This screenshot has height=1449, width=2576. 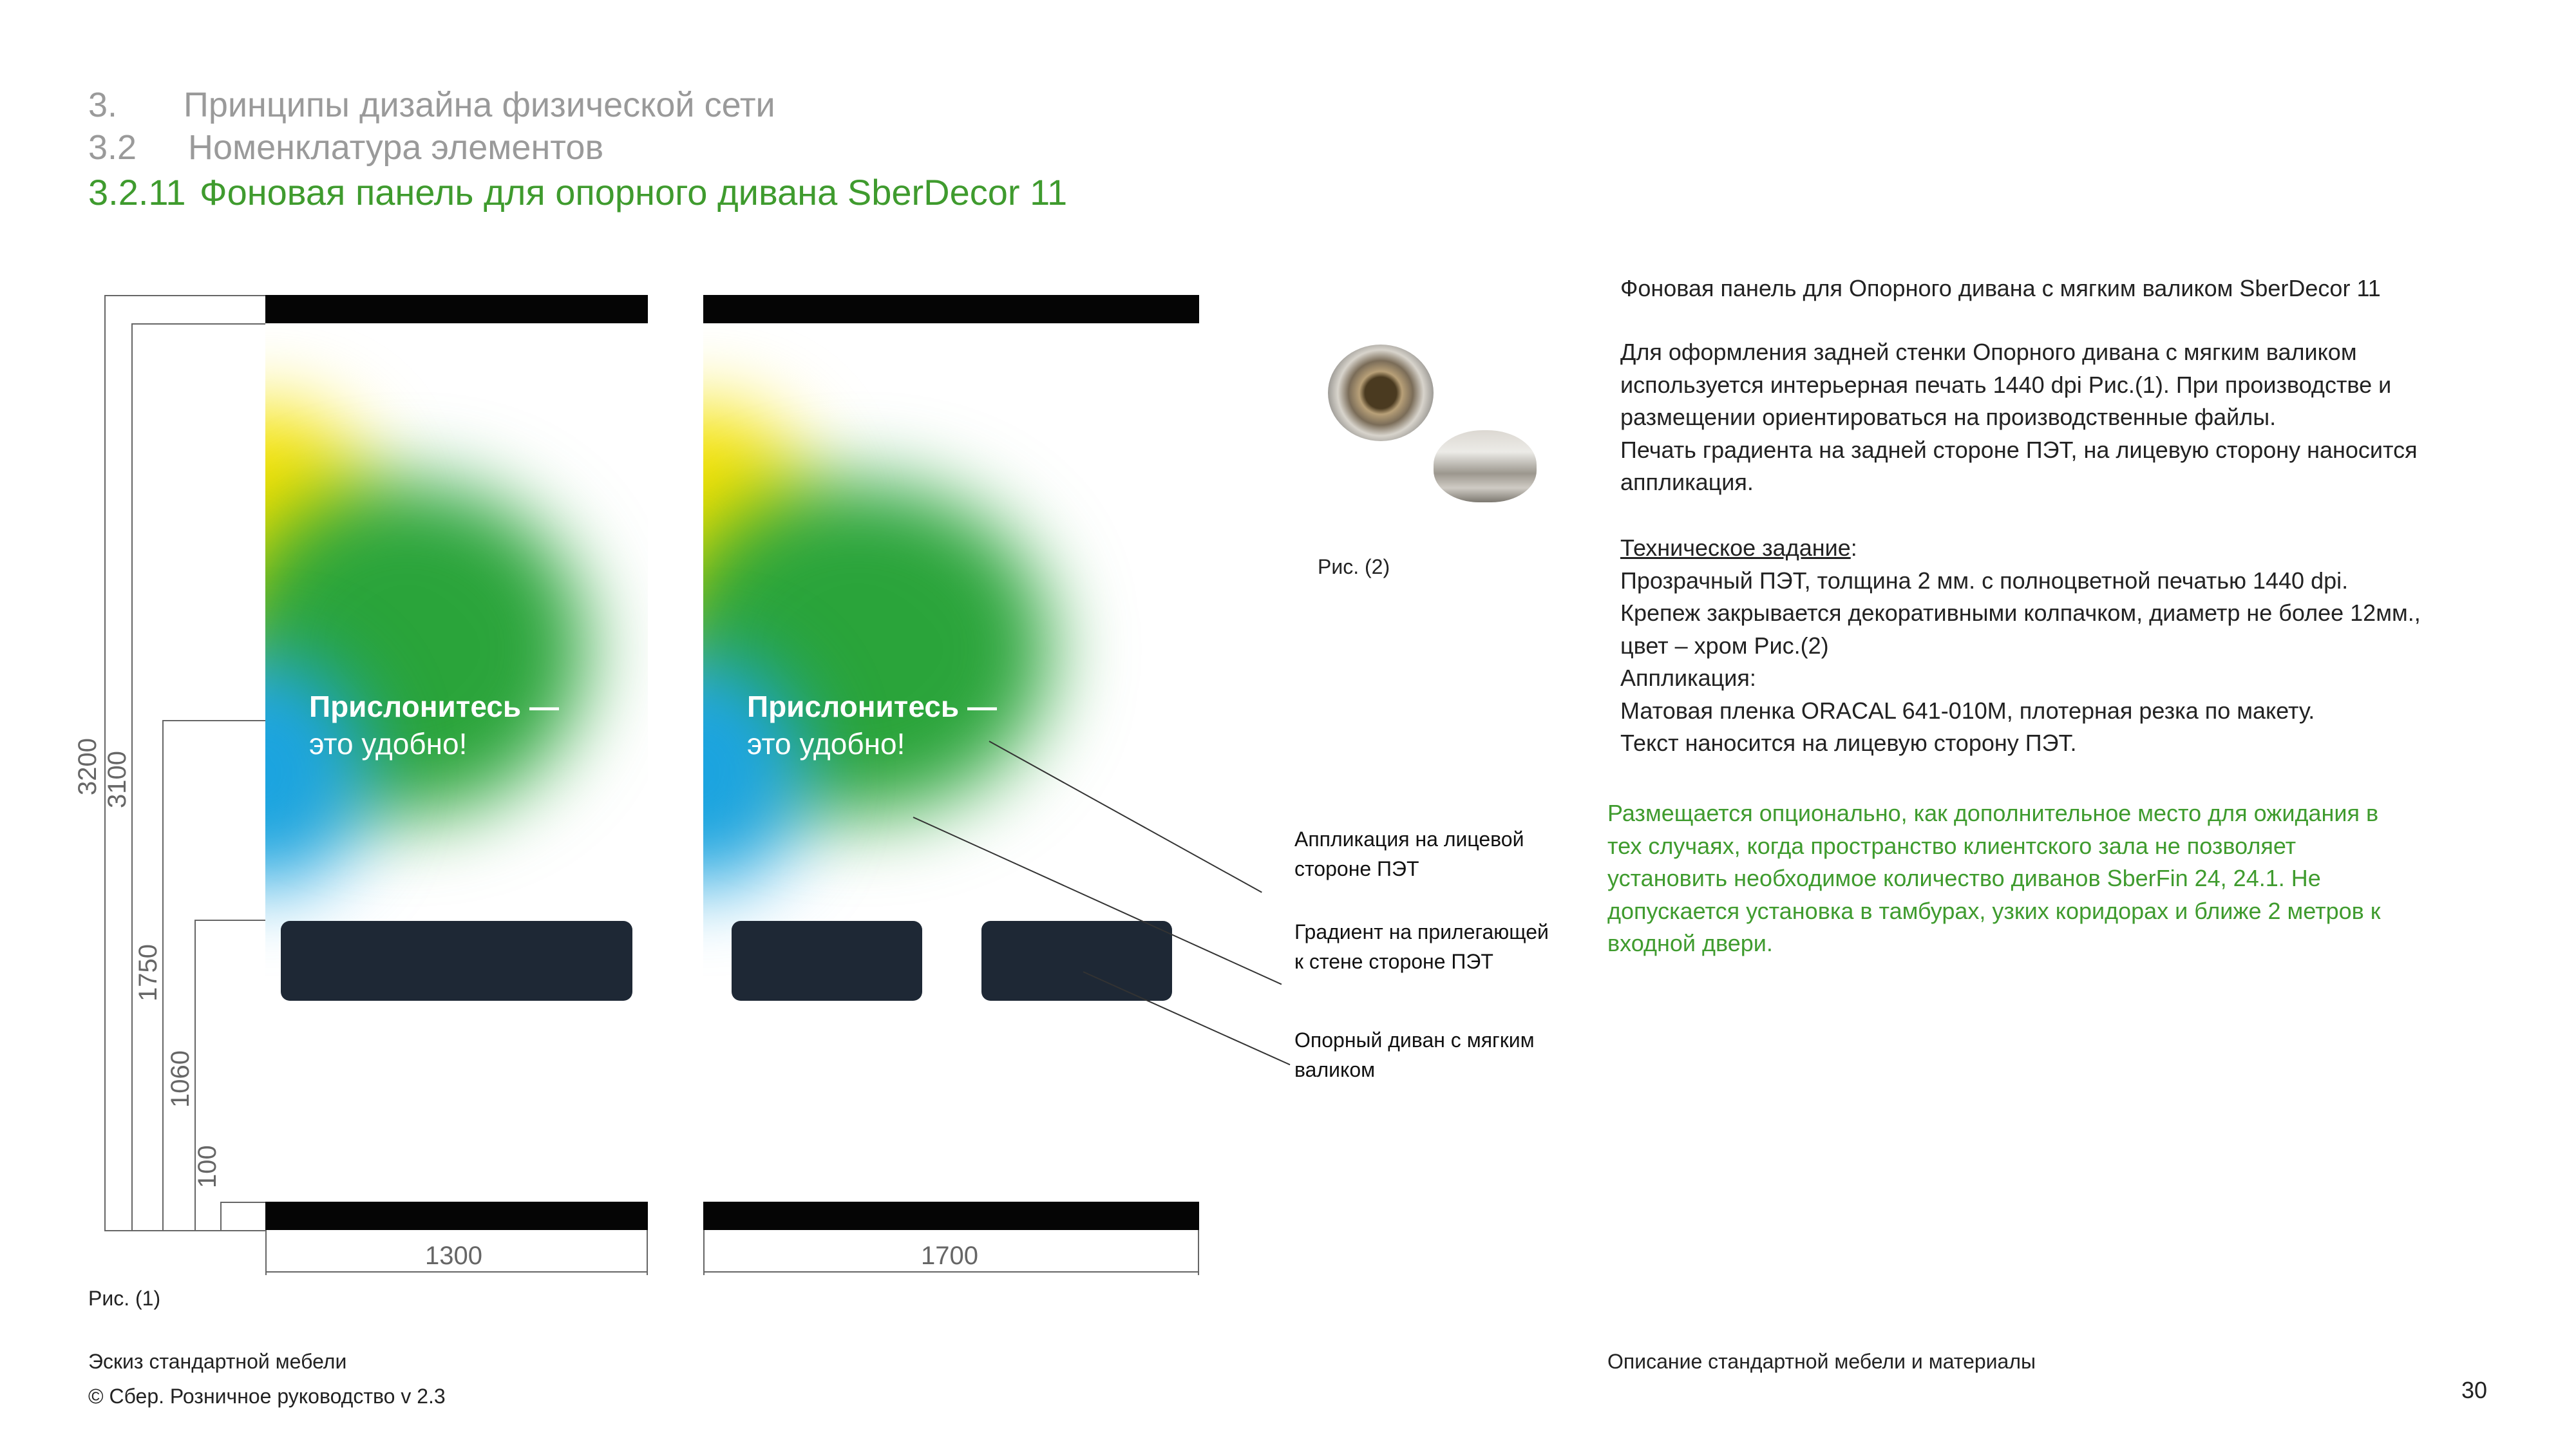 I want to click on panel-left: Прислонитесь — это удобно!, so click(x=457, y=764).